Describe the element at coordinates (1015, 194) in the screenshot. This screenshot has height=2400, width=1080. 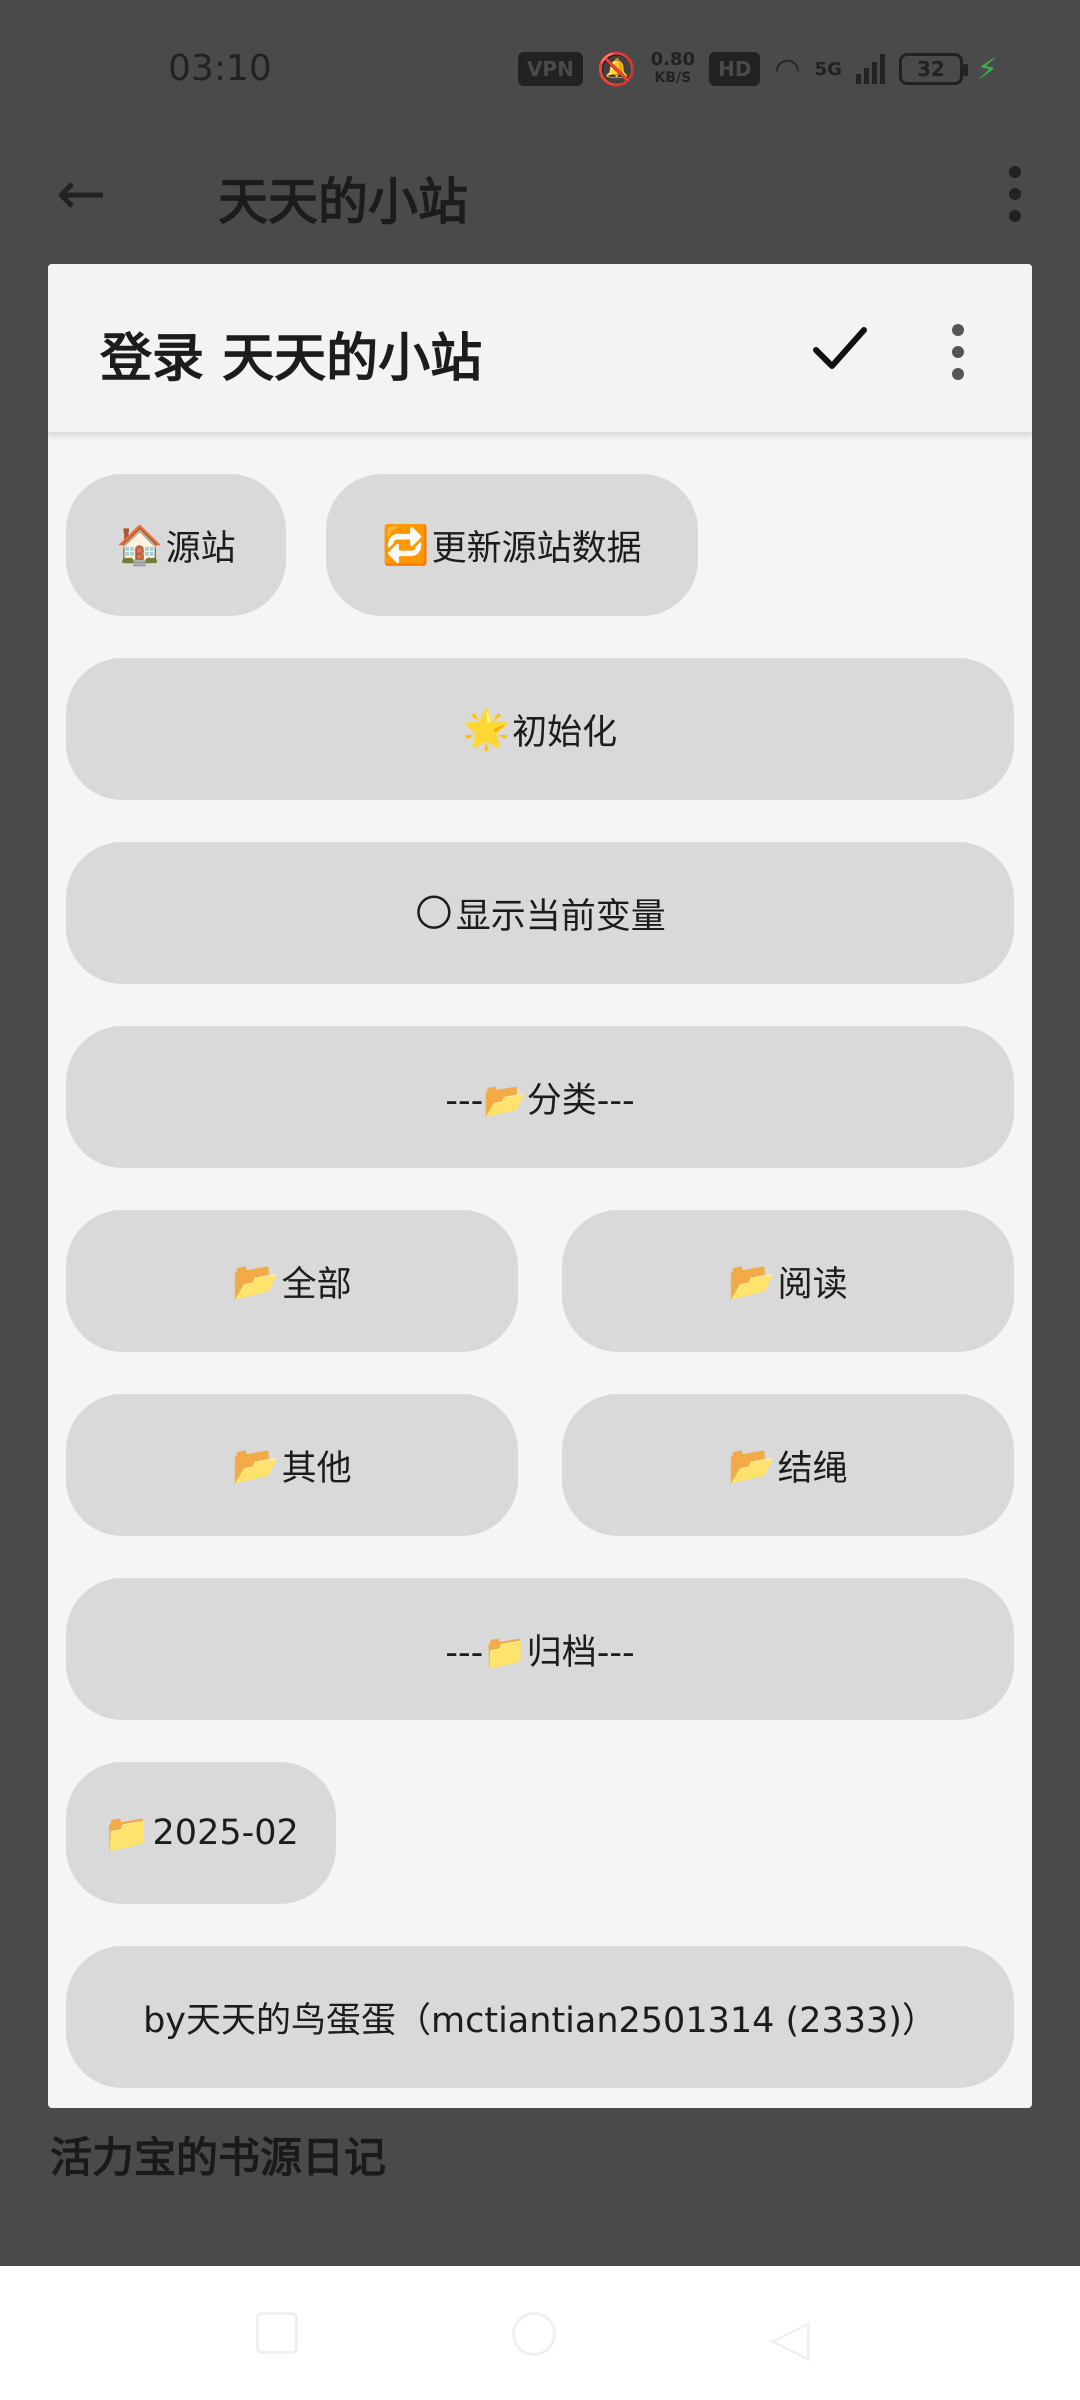
I see `more-options-icon` at that location.